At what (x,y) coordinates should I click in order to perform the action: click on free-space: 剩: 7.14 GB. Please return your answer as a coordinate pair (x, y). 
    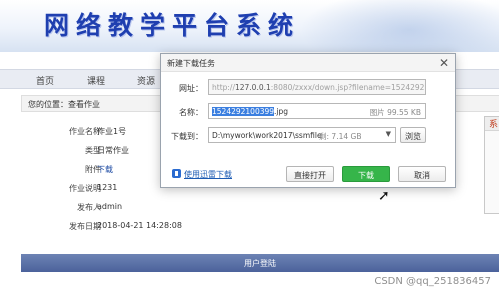
    Looking at the image, I should click on (340, 136).